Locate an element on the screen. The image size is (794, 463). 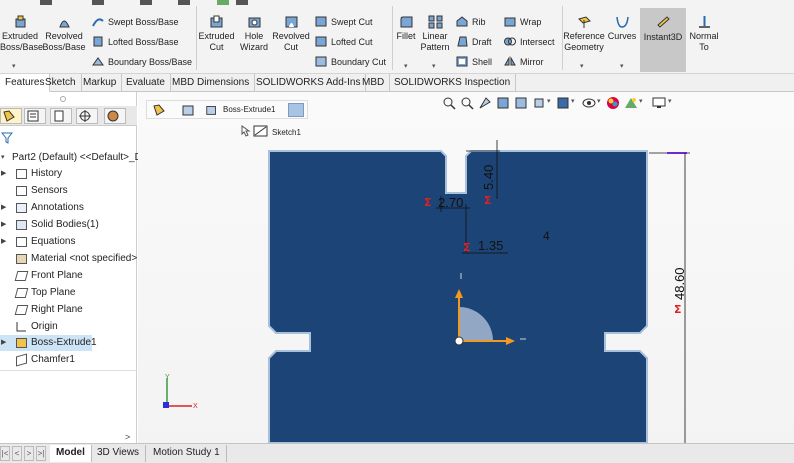
tab-motion-study: Motion Study 1 is located at coordinates (187, 453).